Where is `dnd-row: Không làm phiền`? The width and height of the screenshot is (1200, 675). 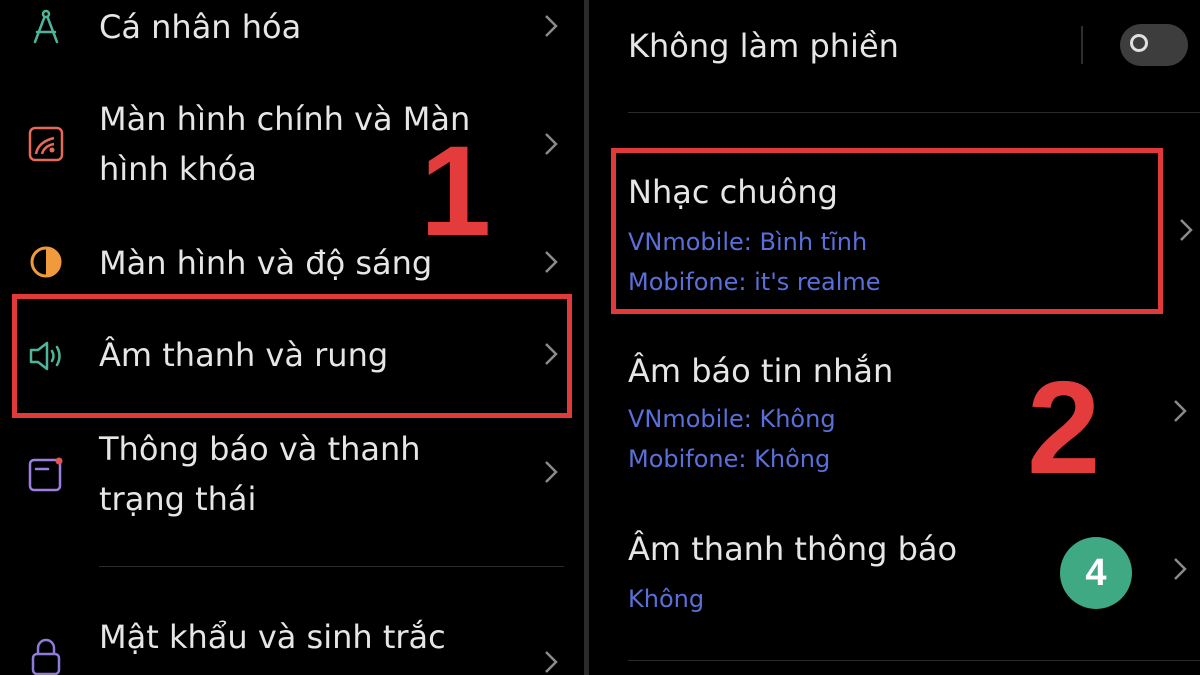
dnd-row: Không làm phiền is located at coordinates (894, 45).